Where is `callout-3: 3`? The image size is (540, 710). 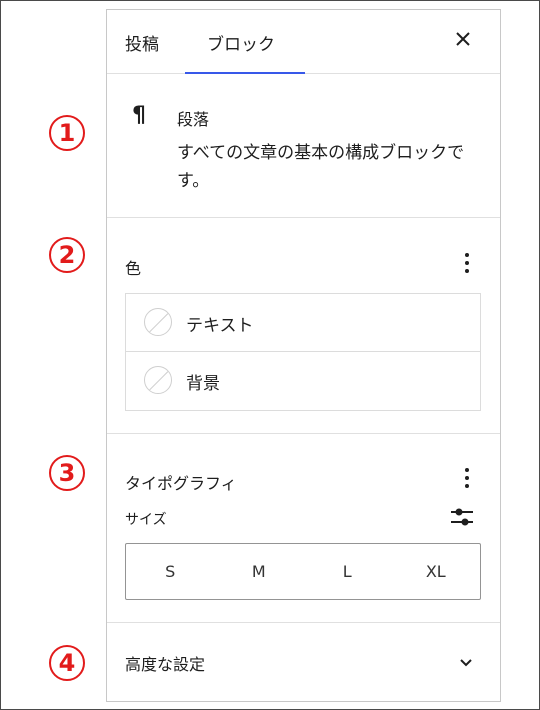 callout-3: 3 is located at coordinates (67, 473).